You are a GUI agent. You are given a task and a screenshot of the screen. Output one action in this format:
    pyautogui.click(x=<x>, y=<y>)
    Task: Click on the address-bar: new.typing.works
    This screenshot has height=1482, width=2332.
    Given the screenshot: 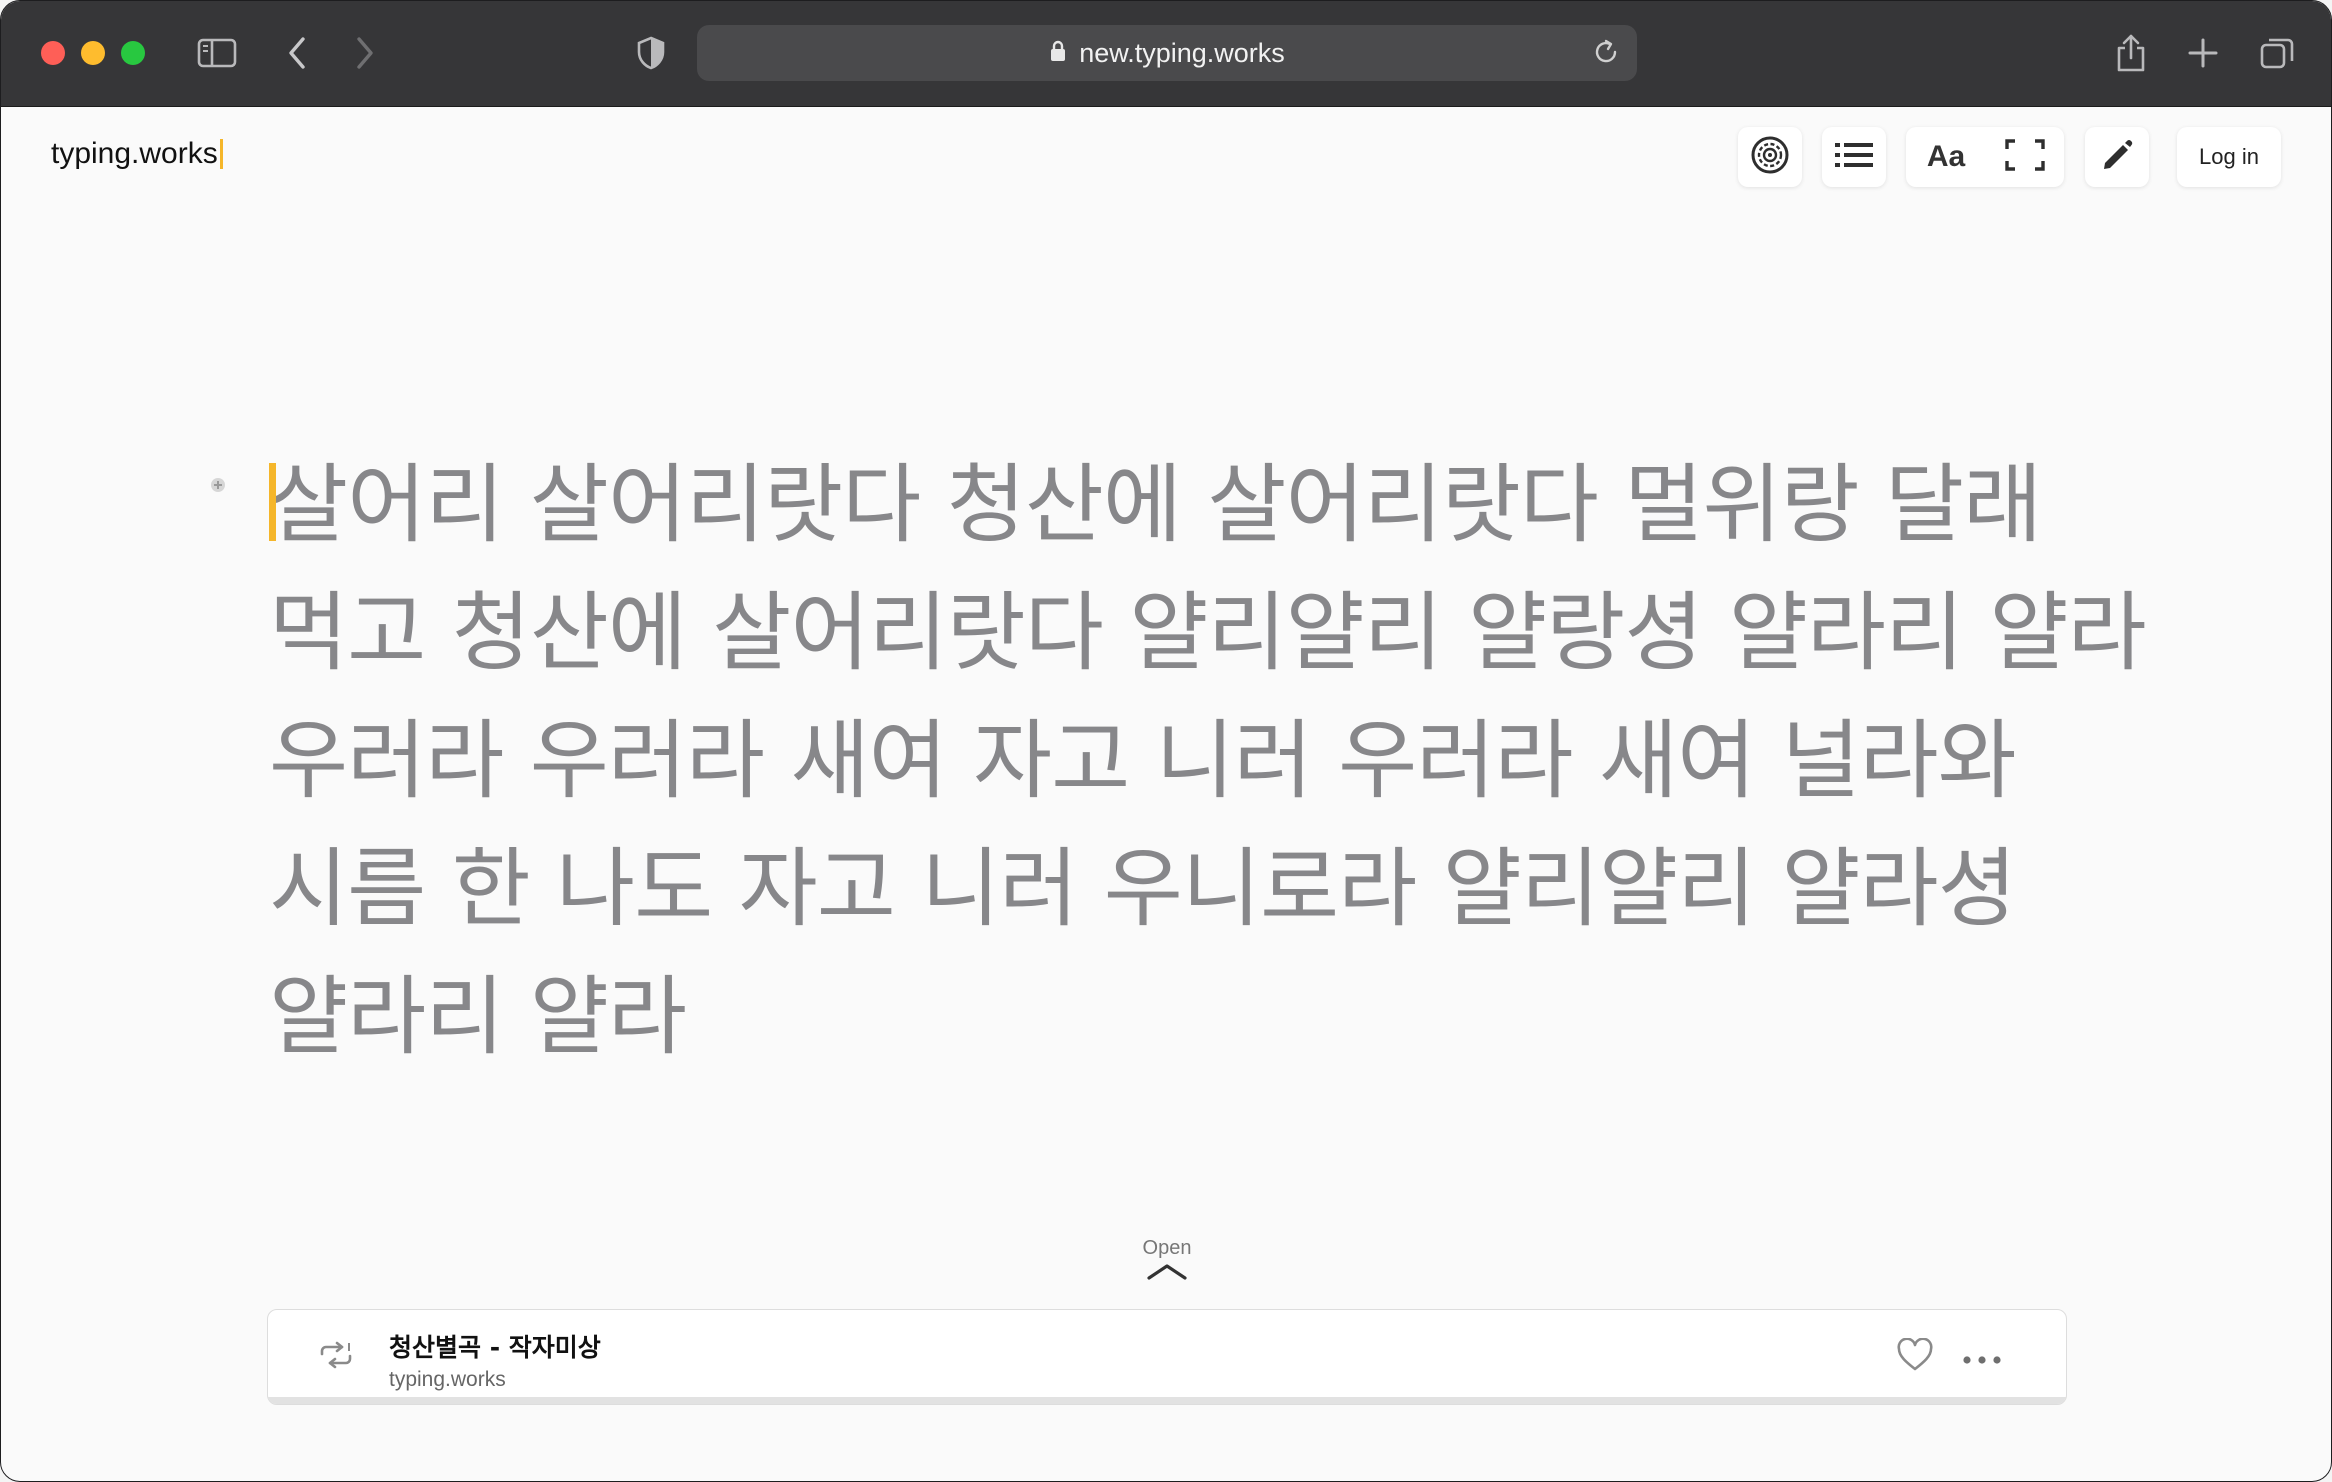 What is the action you would take?
    pyautogui.click(x=1167, y=53)
    